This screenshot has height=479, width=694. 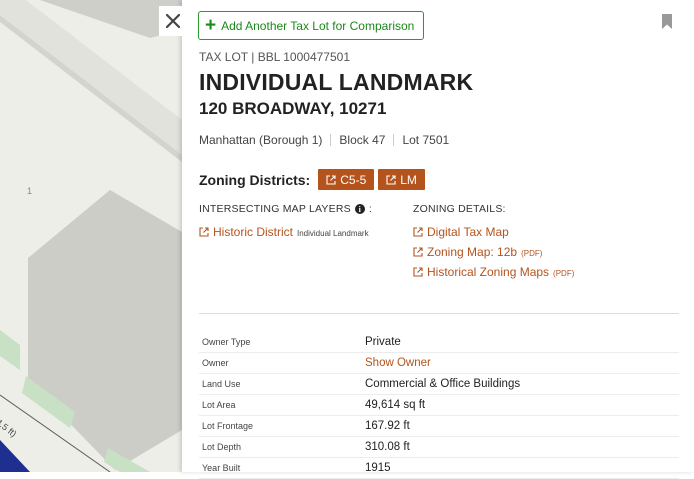 I want to click on bookmark-button, so click(x=667, y=24).